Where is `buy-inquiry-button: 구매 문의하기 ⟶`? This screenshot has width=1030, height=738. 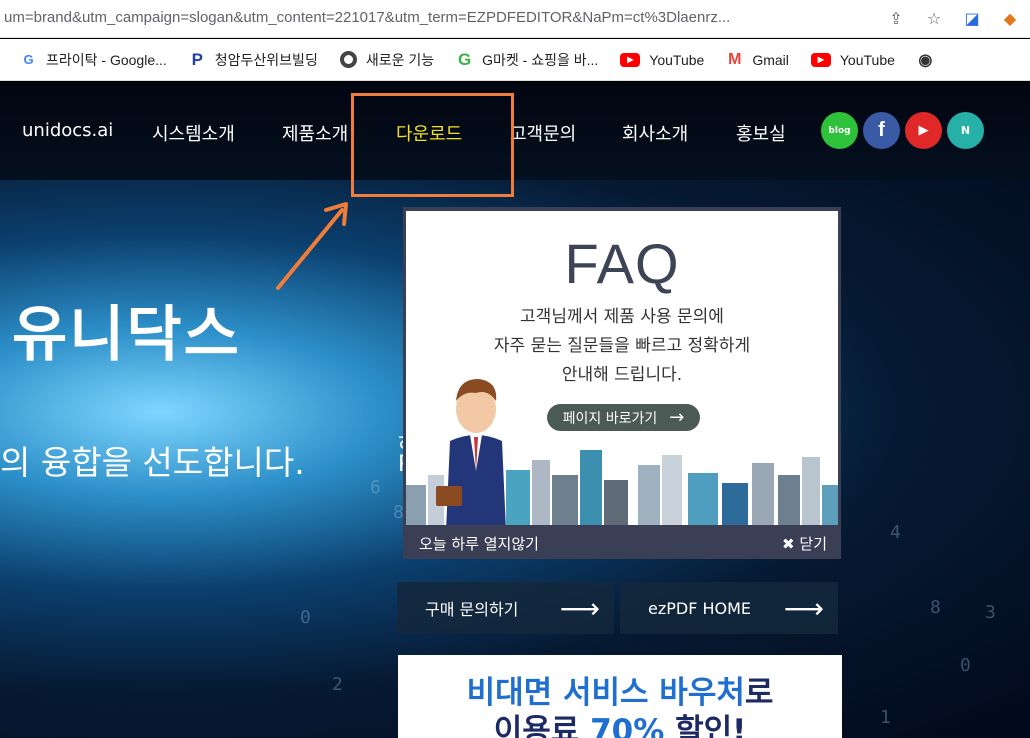 buy-inquiry-button: 구매 문의하기 ⟶ is located at coordinates (505, 608).